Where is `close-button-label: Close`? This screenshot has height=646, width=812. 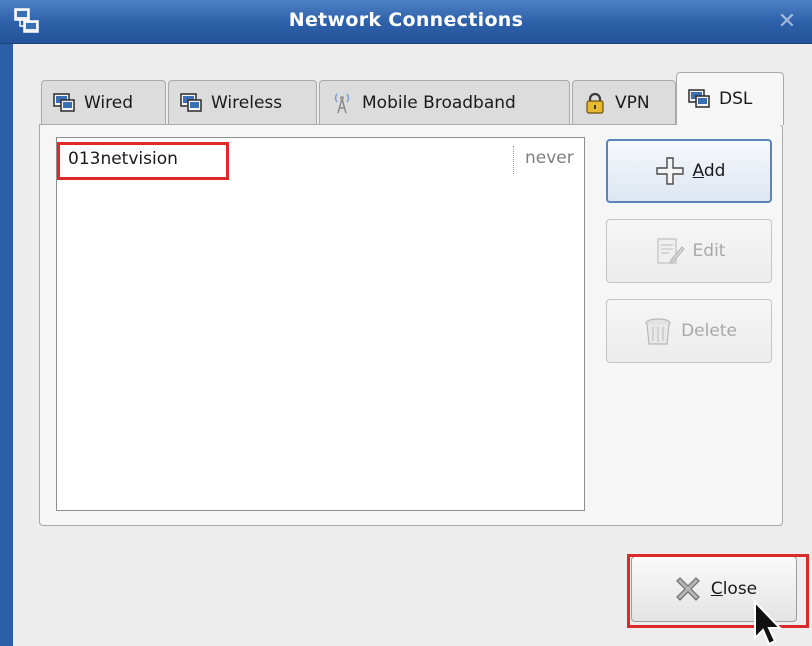 close-button-label: Close is located at coordinates (734, 589).